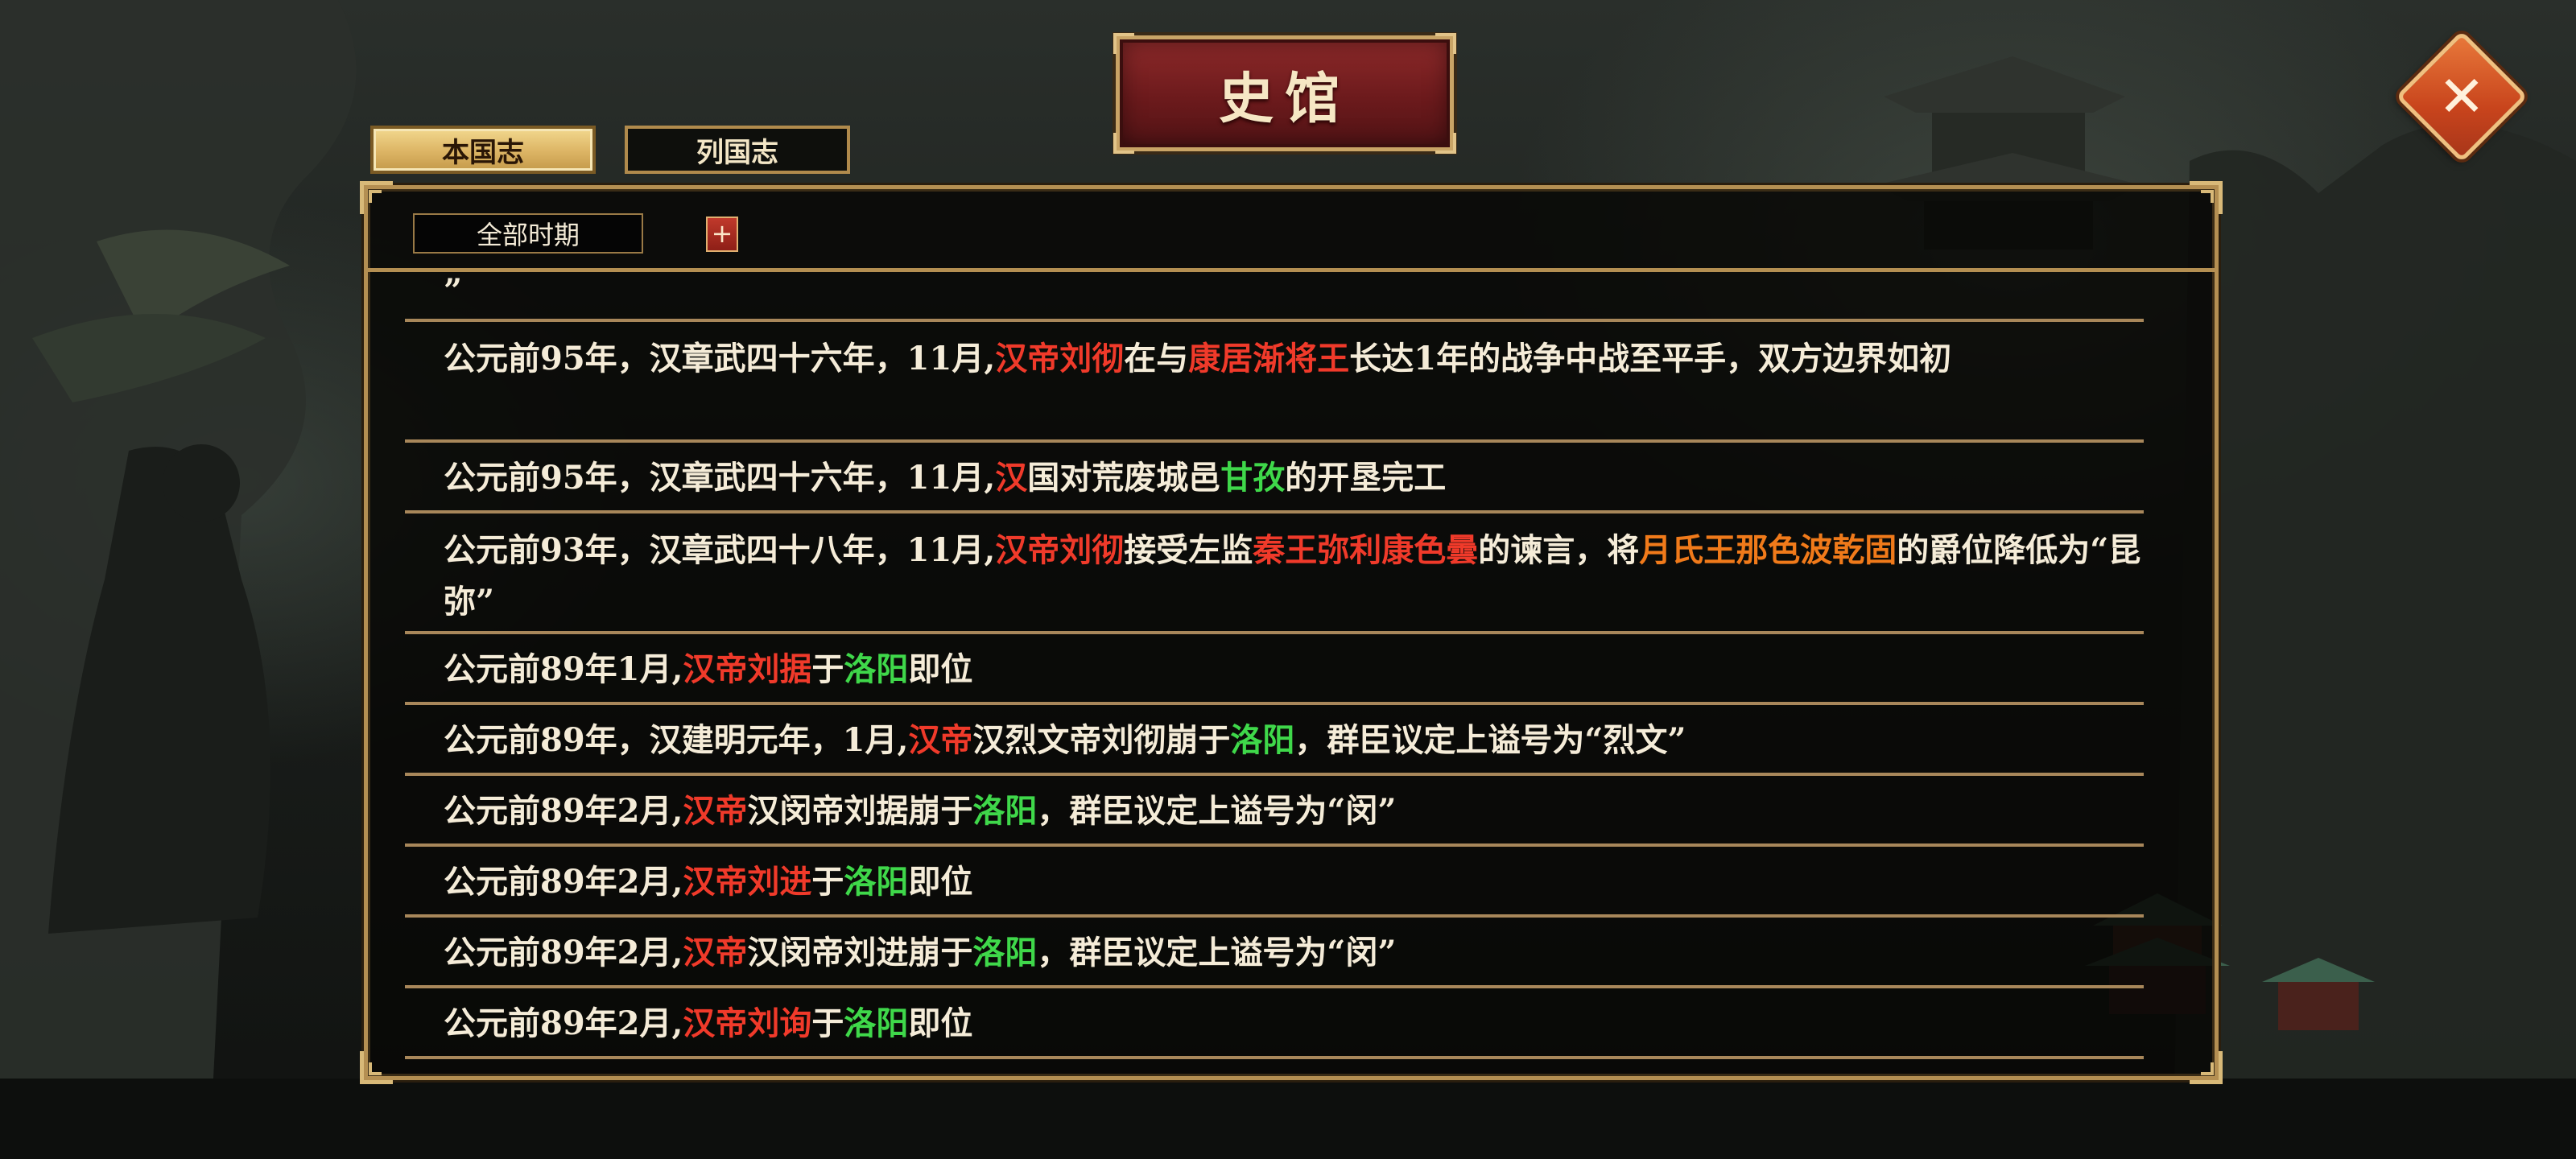 The width and height of the screenshot is (2576, 1159). Describe the element at coordinates (1274, 669) in the screenshot. I see `history-entry: 公元前89年1月,汉帝刘据于洛阳即位` at that location.